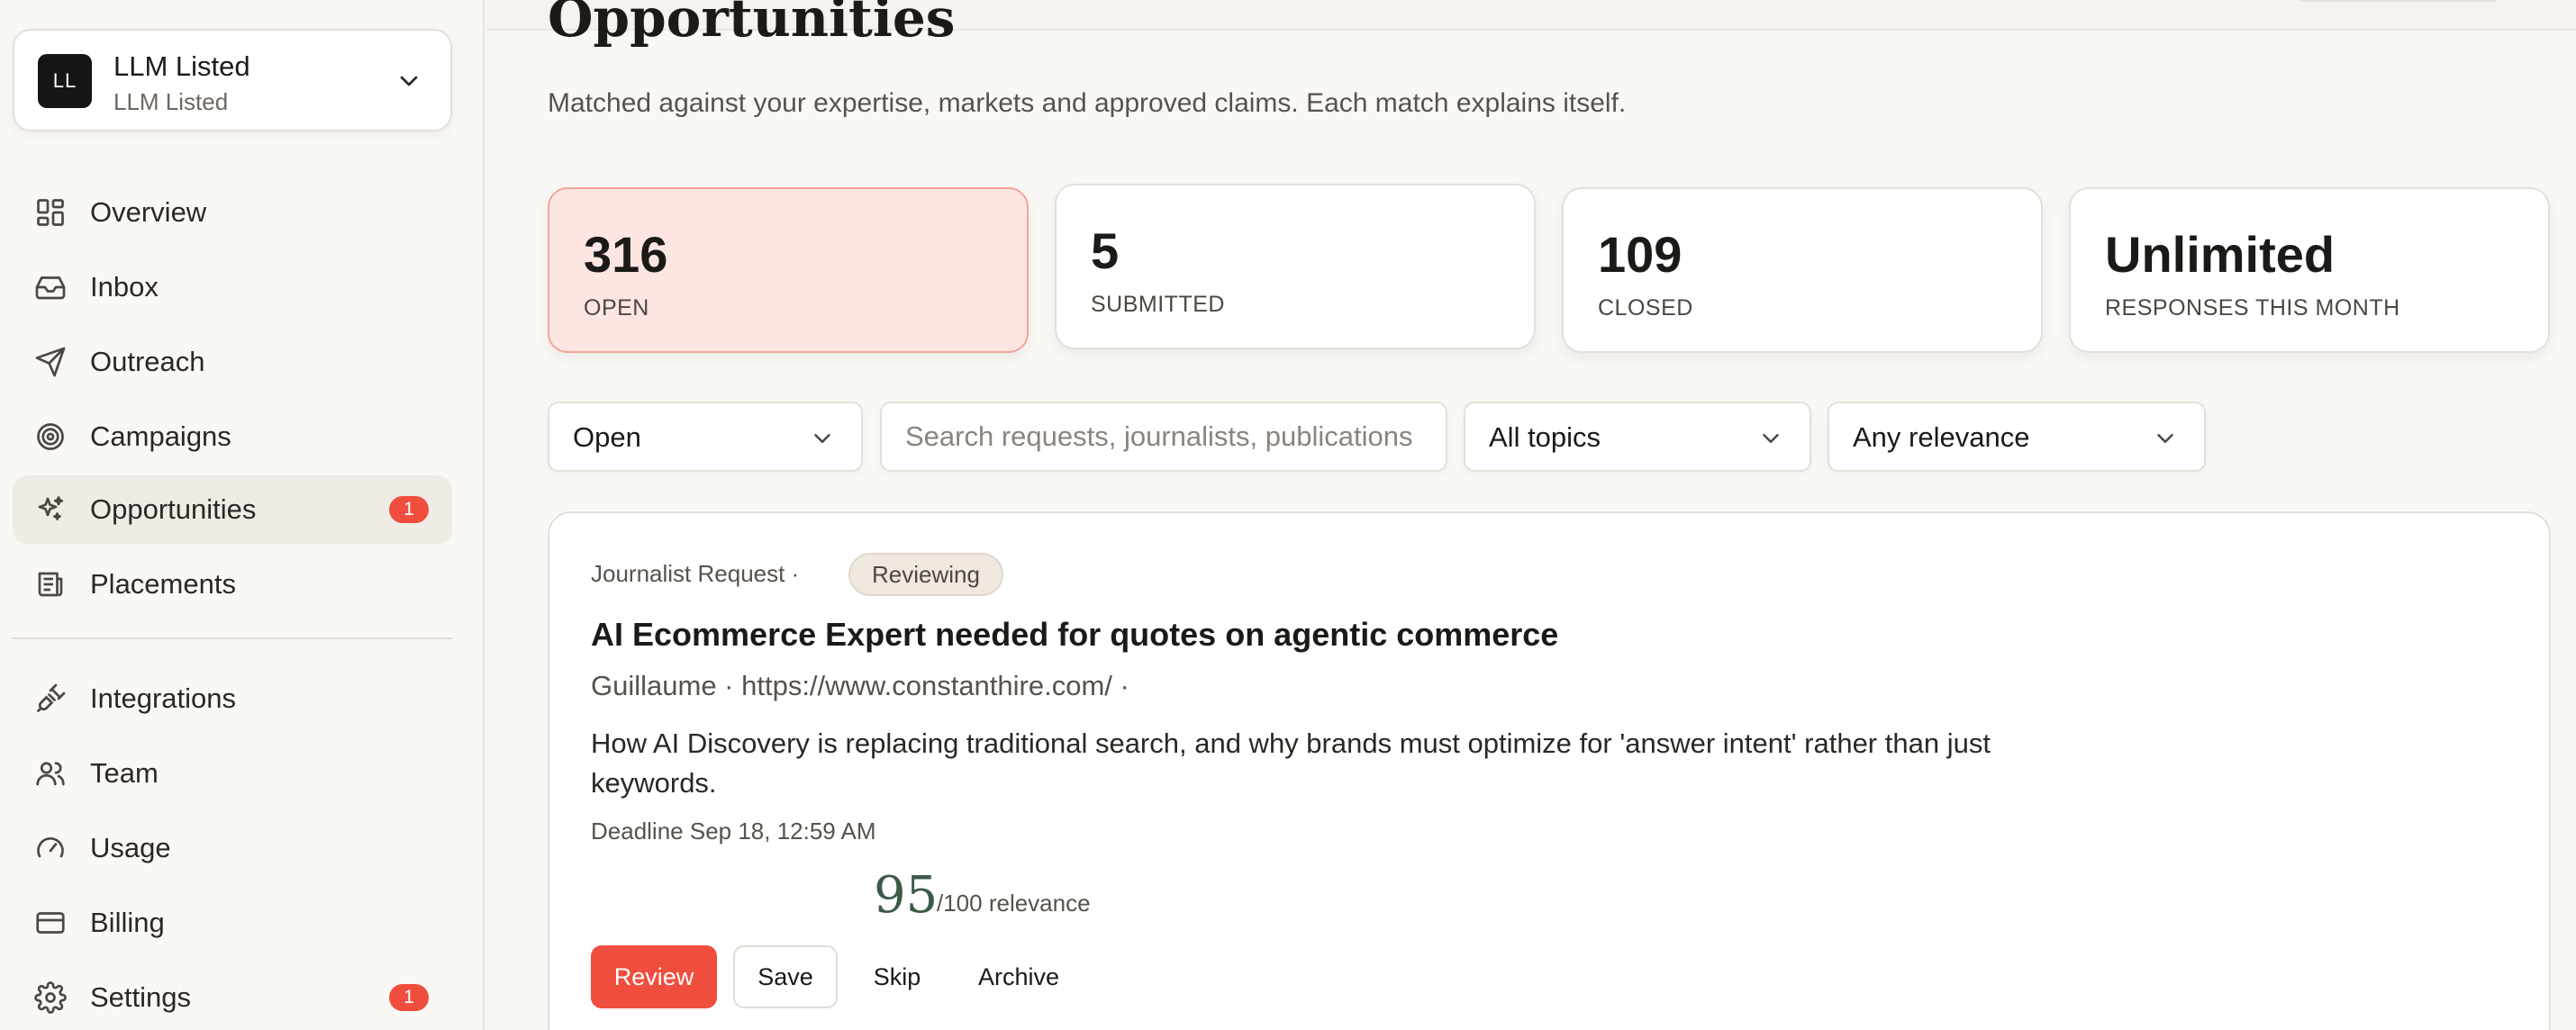  What do you see at coordinates (232, 773) in the screenshot?
I see `sidebar-item-team: Team` at bounding box center [232, 773].